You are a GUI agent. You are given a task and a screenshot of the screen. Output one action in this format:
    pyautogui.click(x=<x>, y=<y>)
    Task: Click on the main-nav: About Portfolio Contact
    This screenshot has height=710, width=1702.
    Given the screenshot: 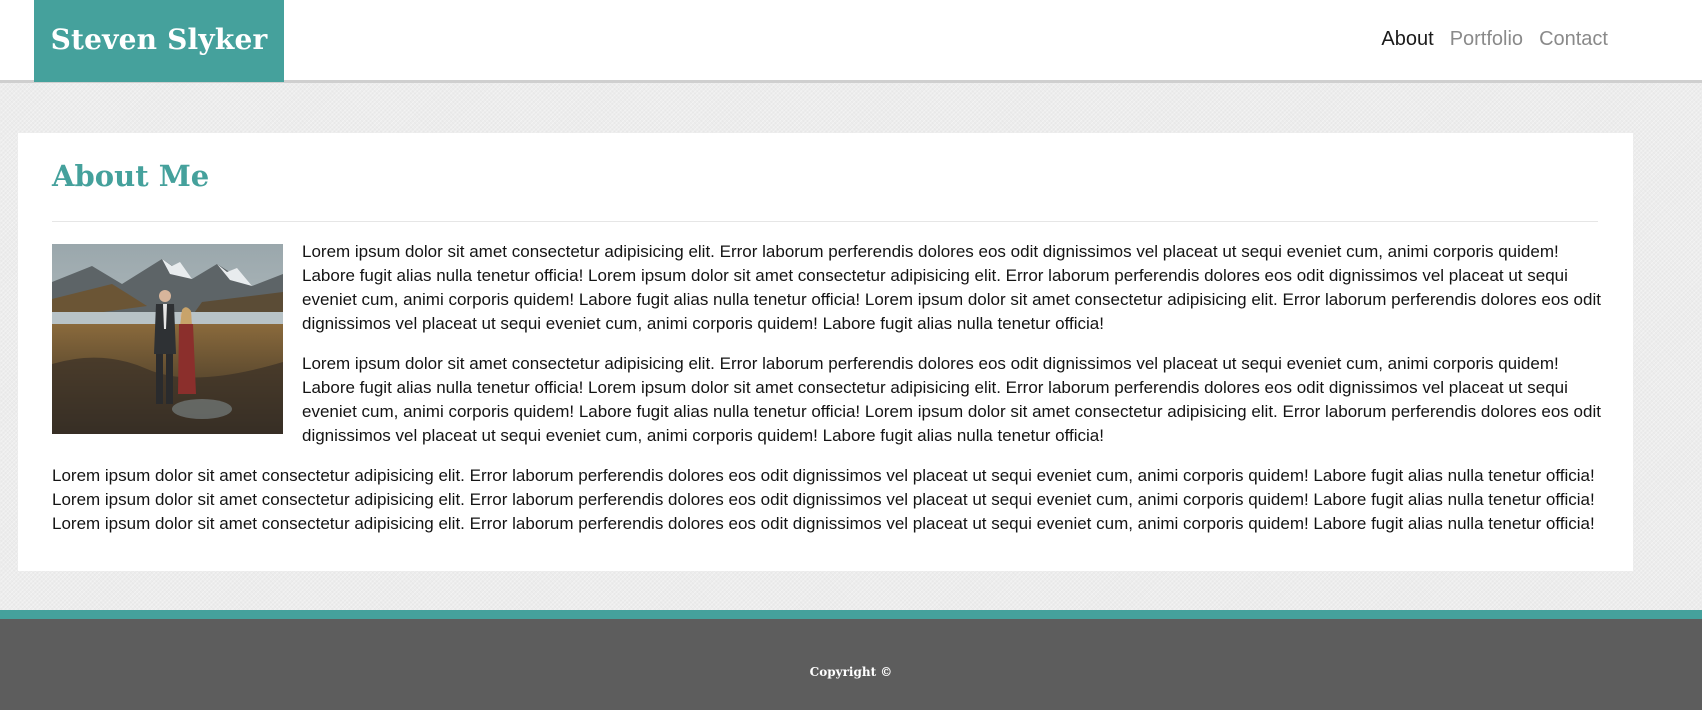 What is the action you would take?
    pyautogui.click(x=1494, y=39)
    